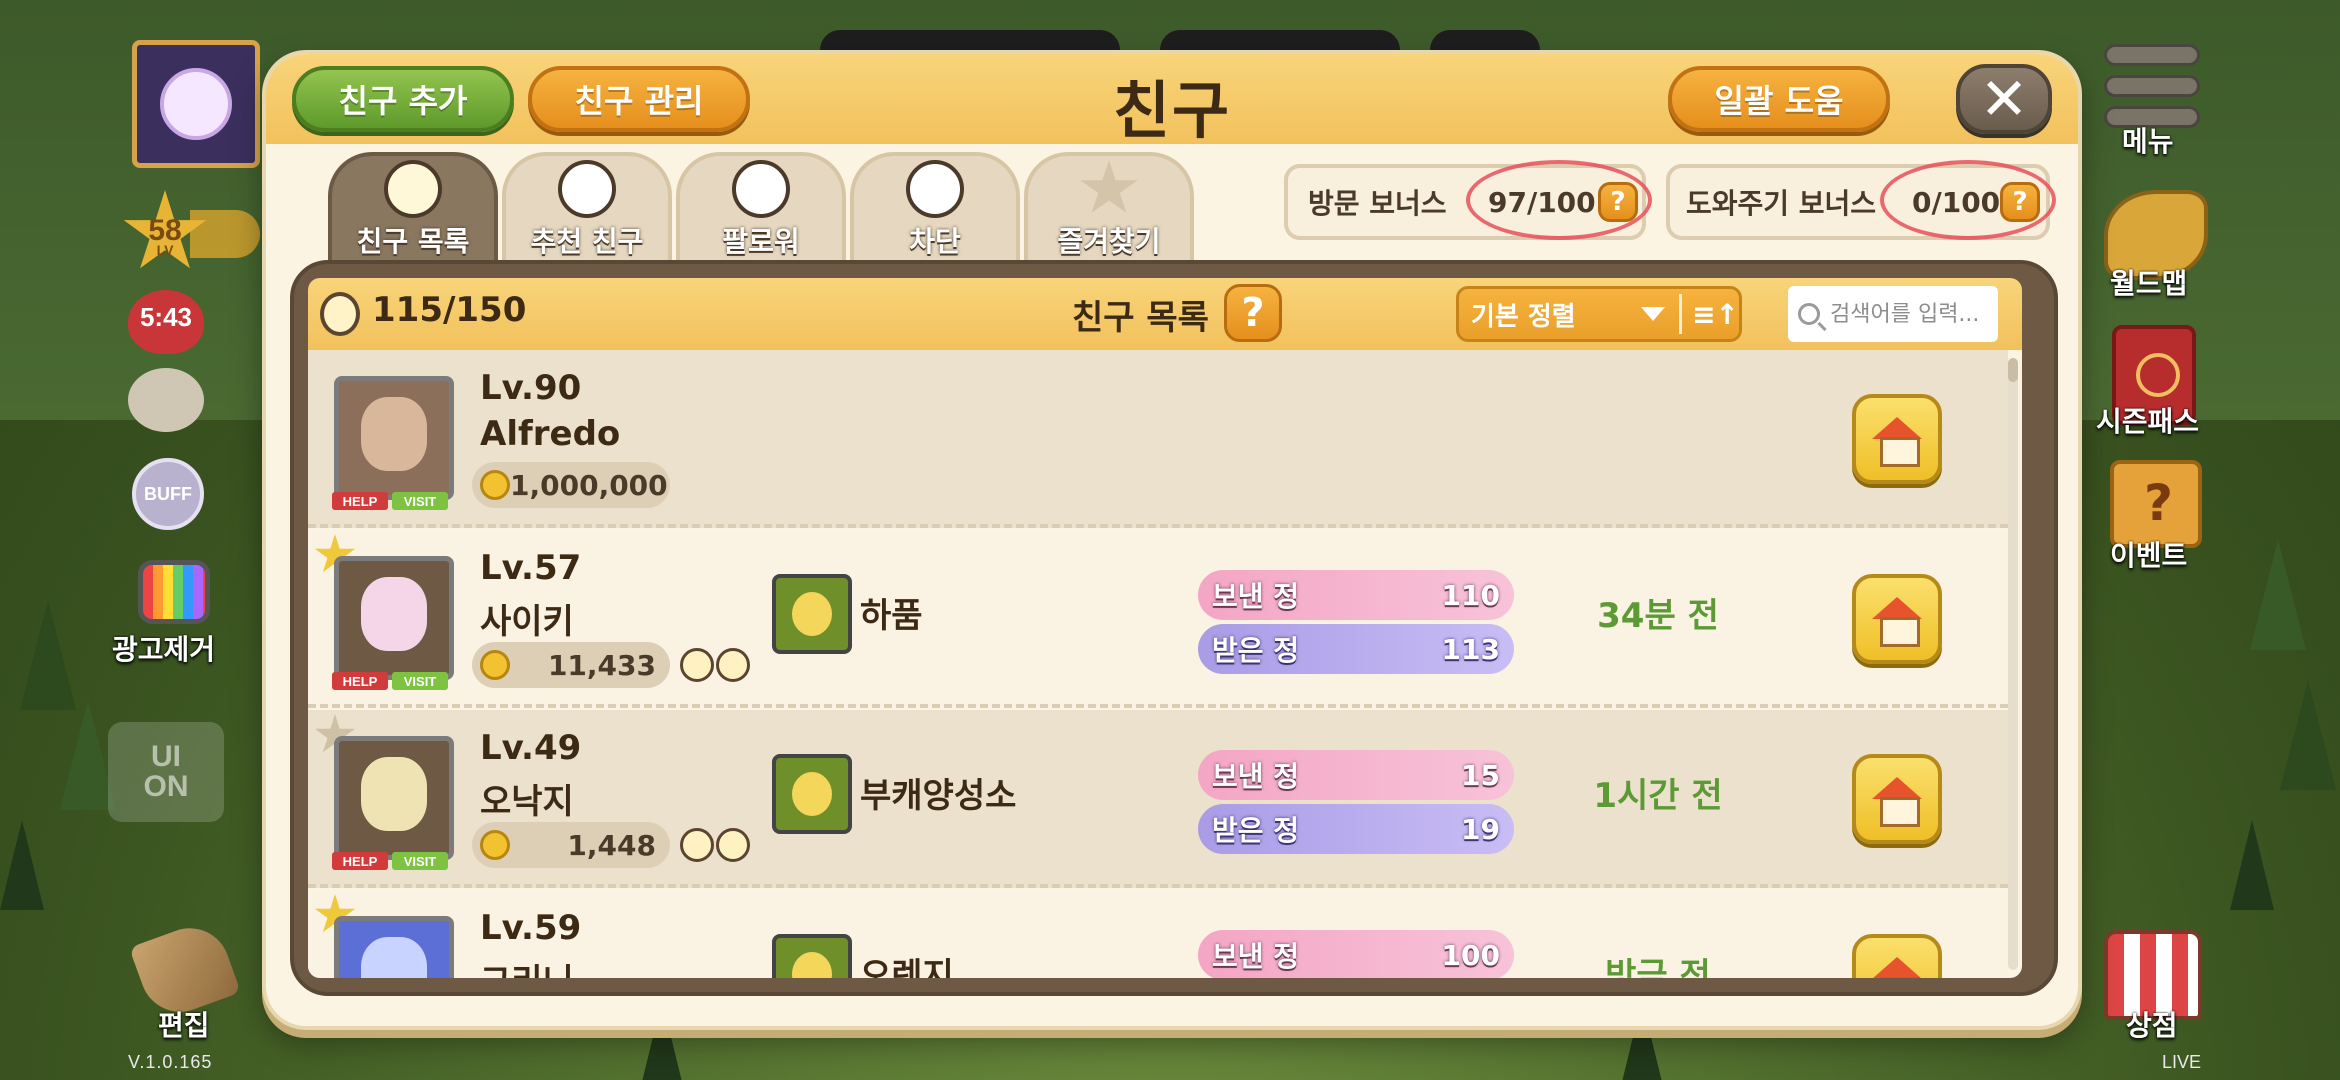 The height and width of the screenshot is (1080, 2340). What do you see at coordinates (1779, 99) in the screenshot?
I see `bulk-help-button: 일괄 도움` at bounding box center [1779, 99].